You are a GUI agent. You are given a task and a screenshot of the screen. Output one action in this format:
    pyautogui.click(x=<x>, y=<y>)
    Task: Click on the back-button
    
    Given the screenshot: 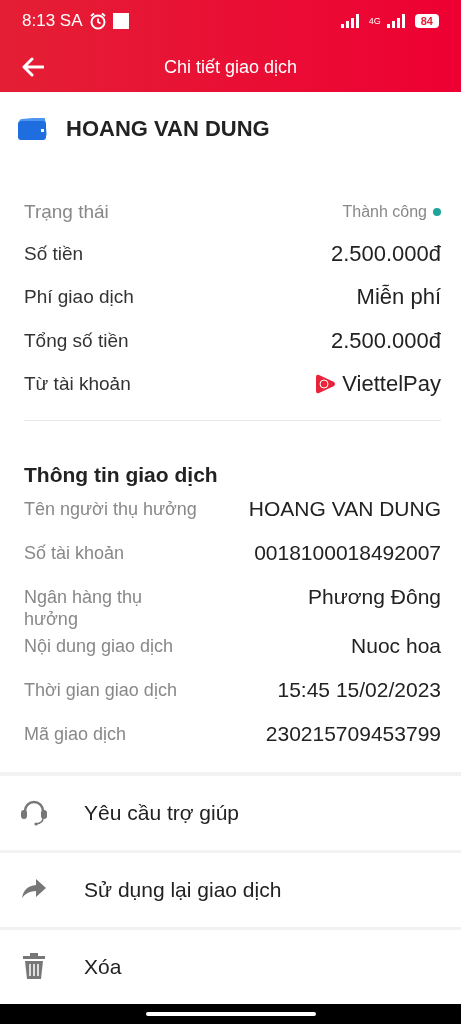 What is the action you would take?
    pyautogui.click(x=33, y=67)
    